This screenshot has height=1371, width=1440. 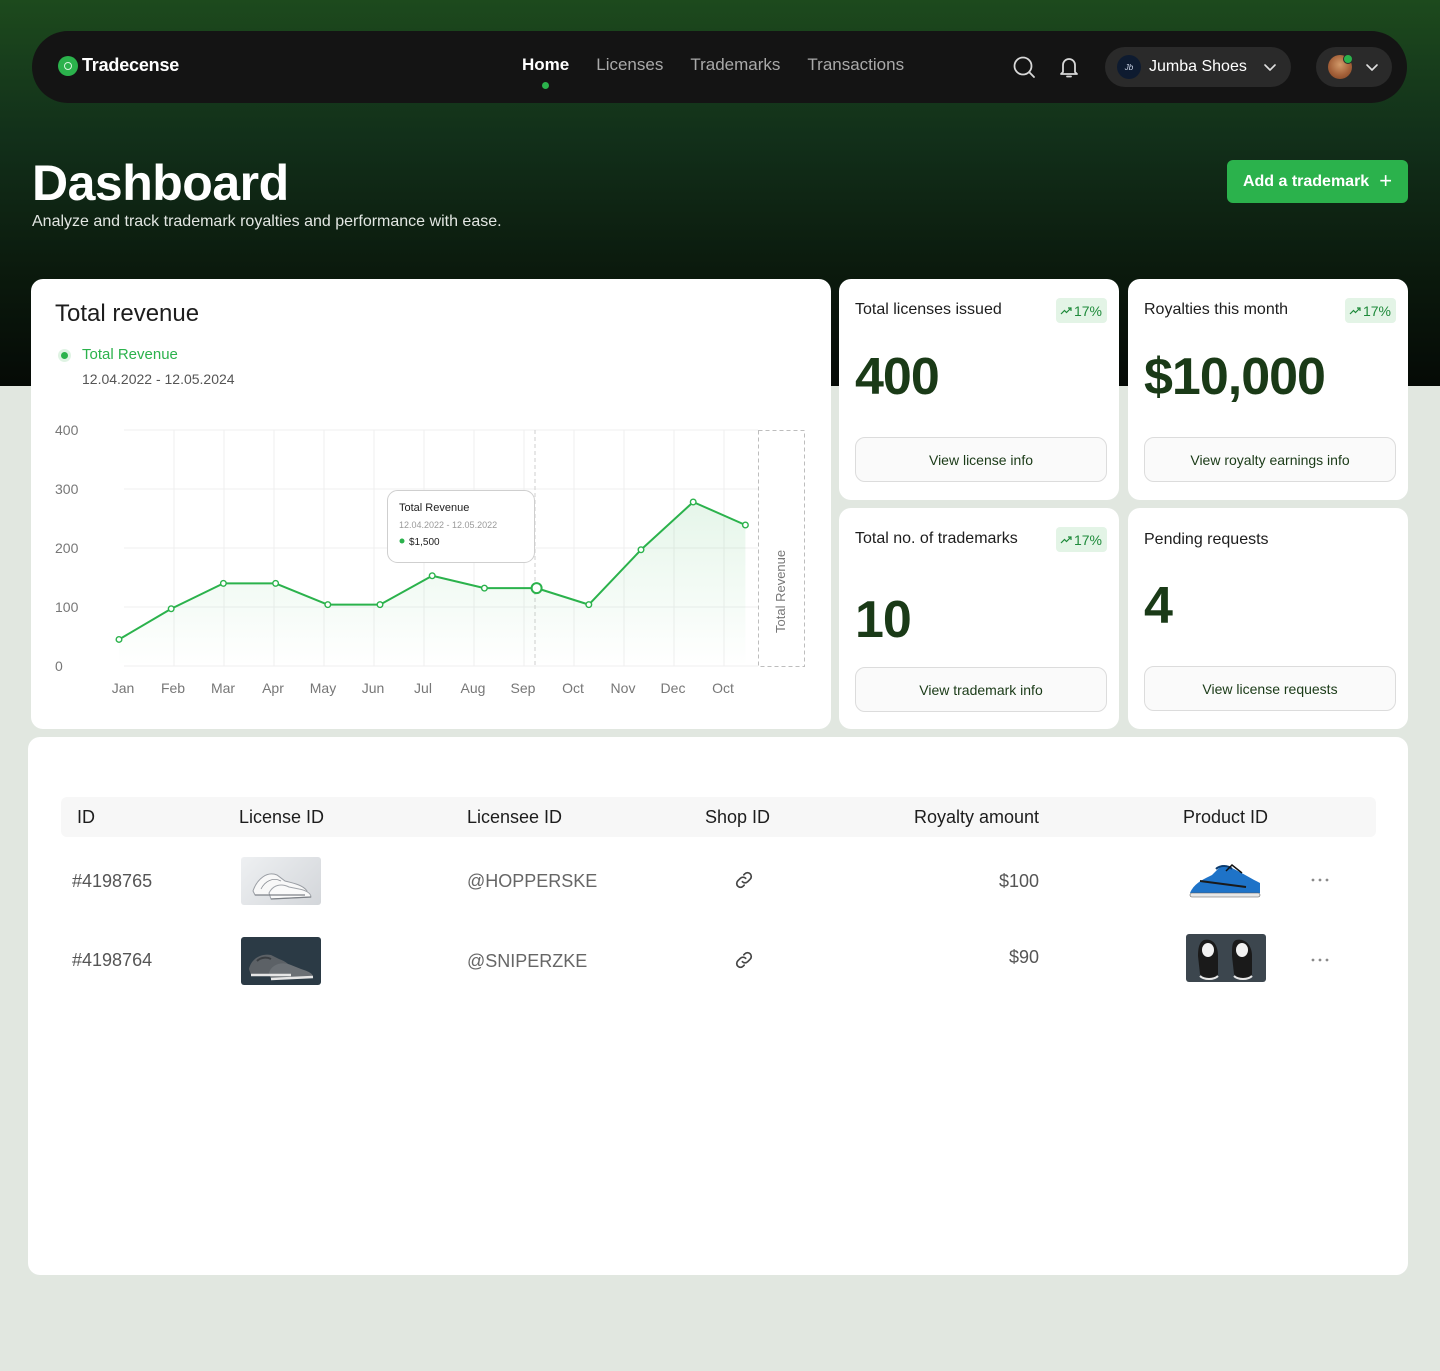 I want to click on add-trademark-button: Add a trademark +, so click(x=1317, y=181).